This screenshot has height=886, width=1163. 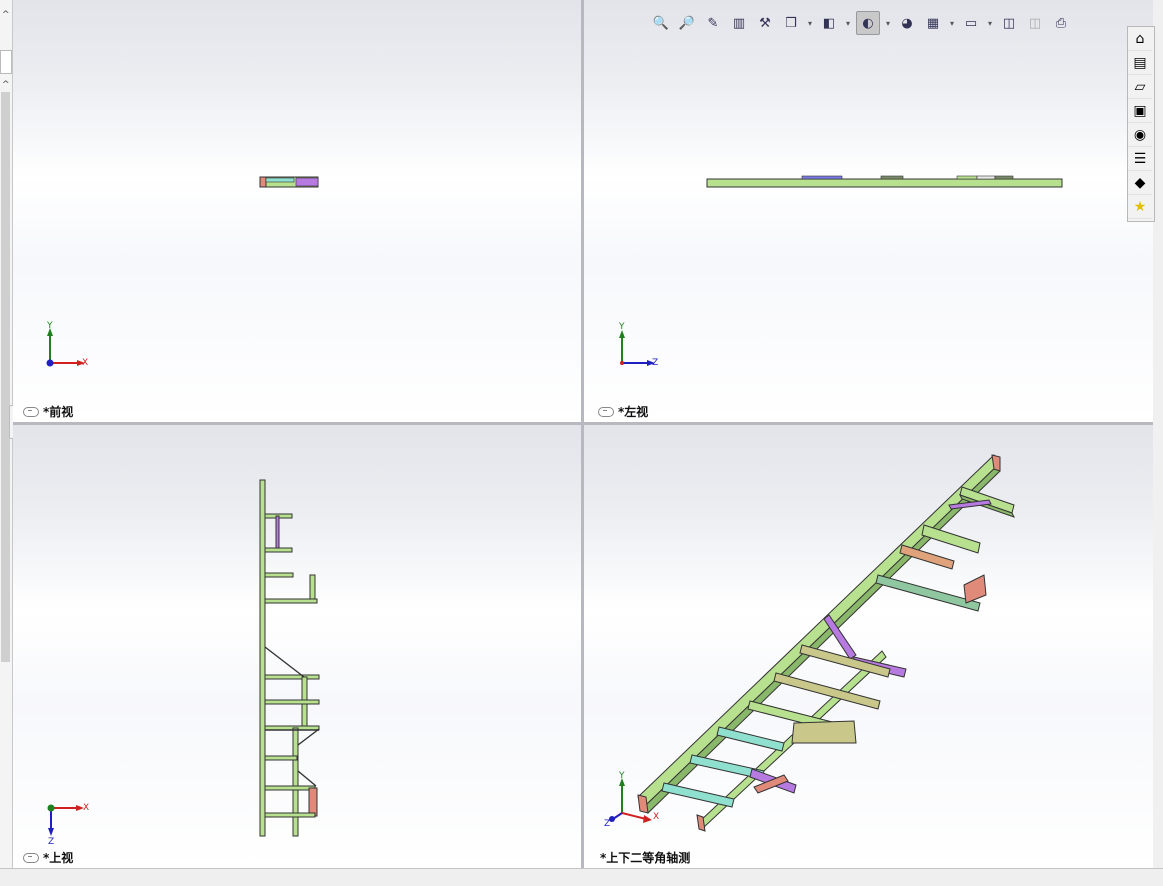 I want to click on viewport-iso-label: *上下二等角轴测, so click(x=645, y=857).